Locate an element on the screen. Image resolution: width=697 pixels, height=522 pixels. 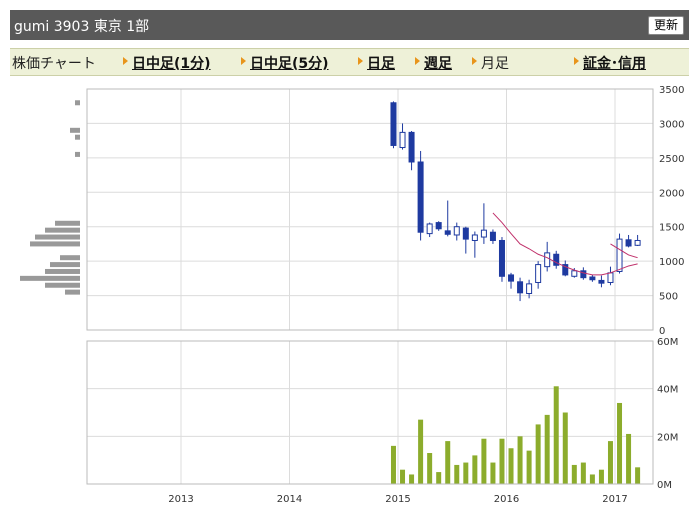
candles is located at coordinates (515, 201).